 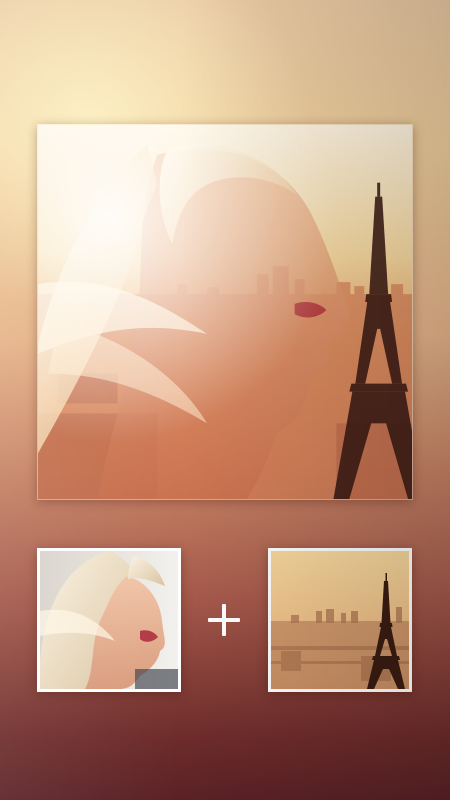 I want to click on source-image-portrait, so click(x=109, y=620).